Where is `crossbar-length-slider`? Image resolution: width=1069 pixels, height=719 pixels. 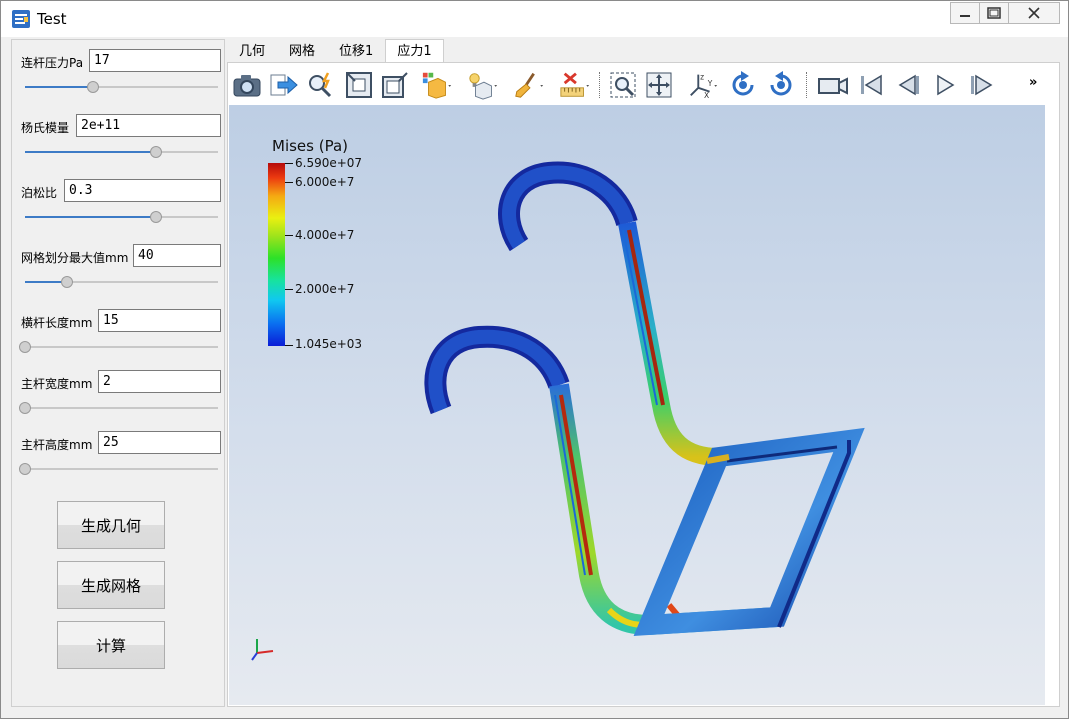 crossbar-length-slider is located at coordinates (118, 347).